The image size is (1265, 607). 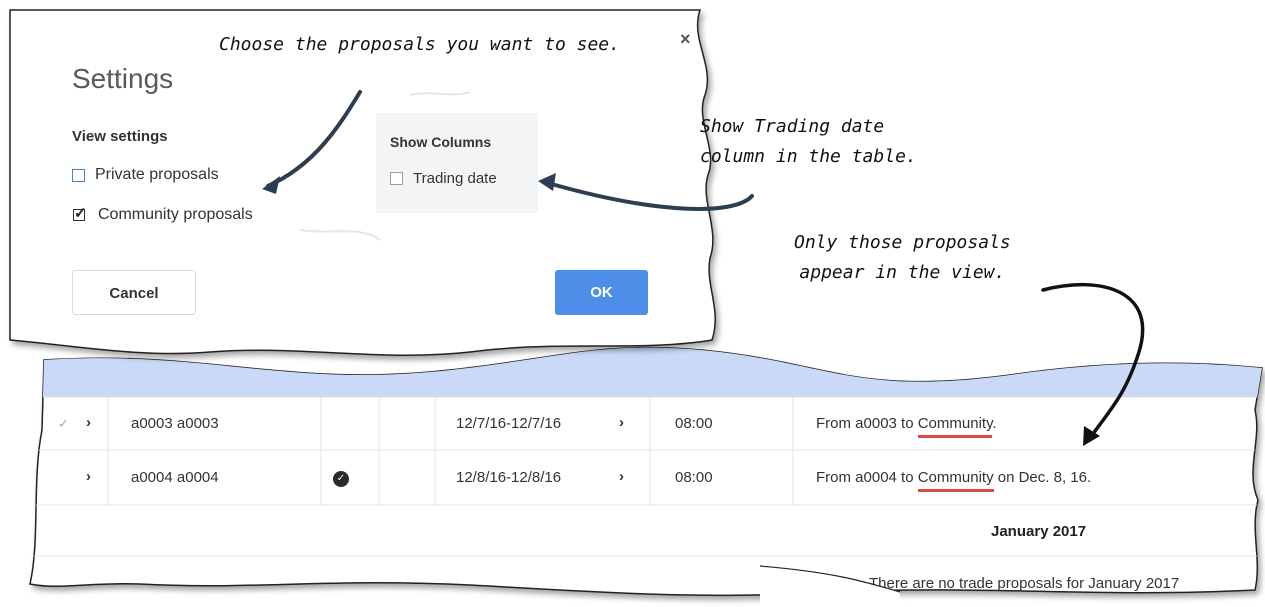 I want to click on proposal-name: a0003 a0003, so click(x=175, y=423).